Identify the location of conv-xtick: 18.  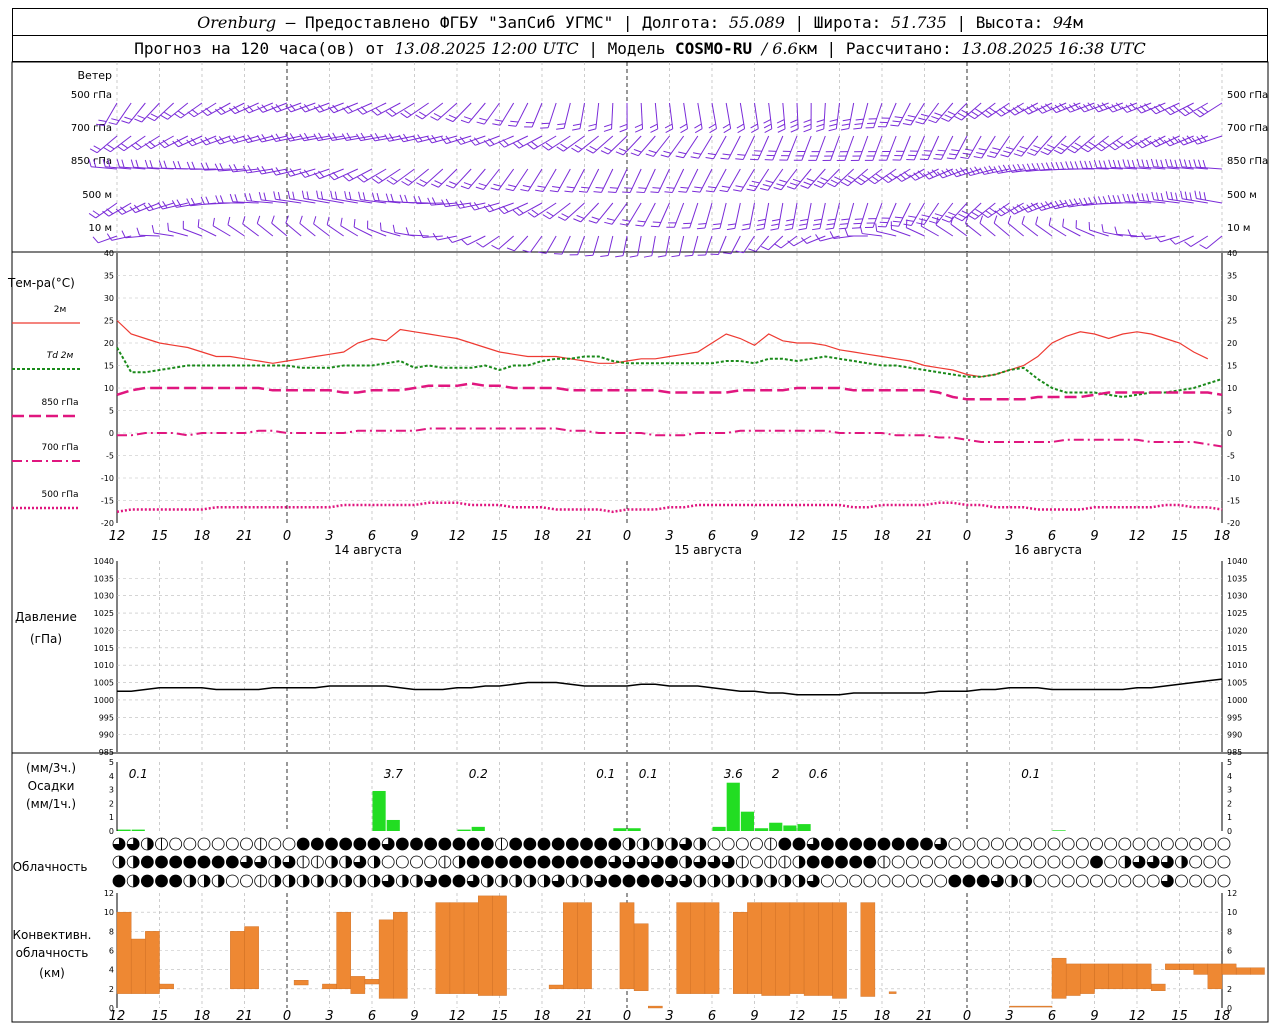
(542, 1016).